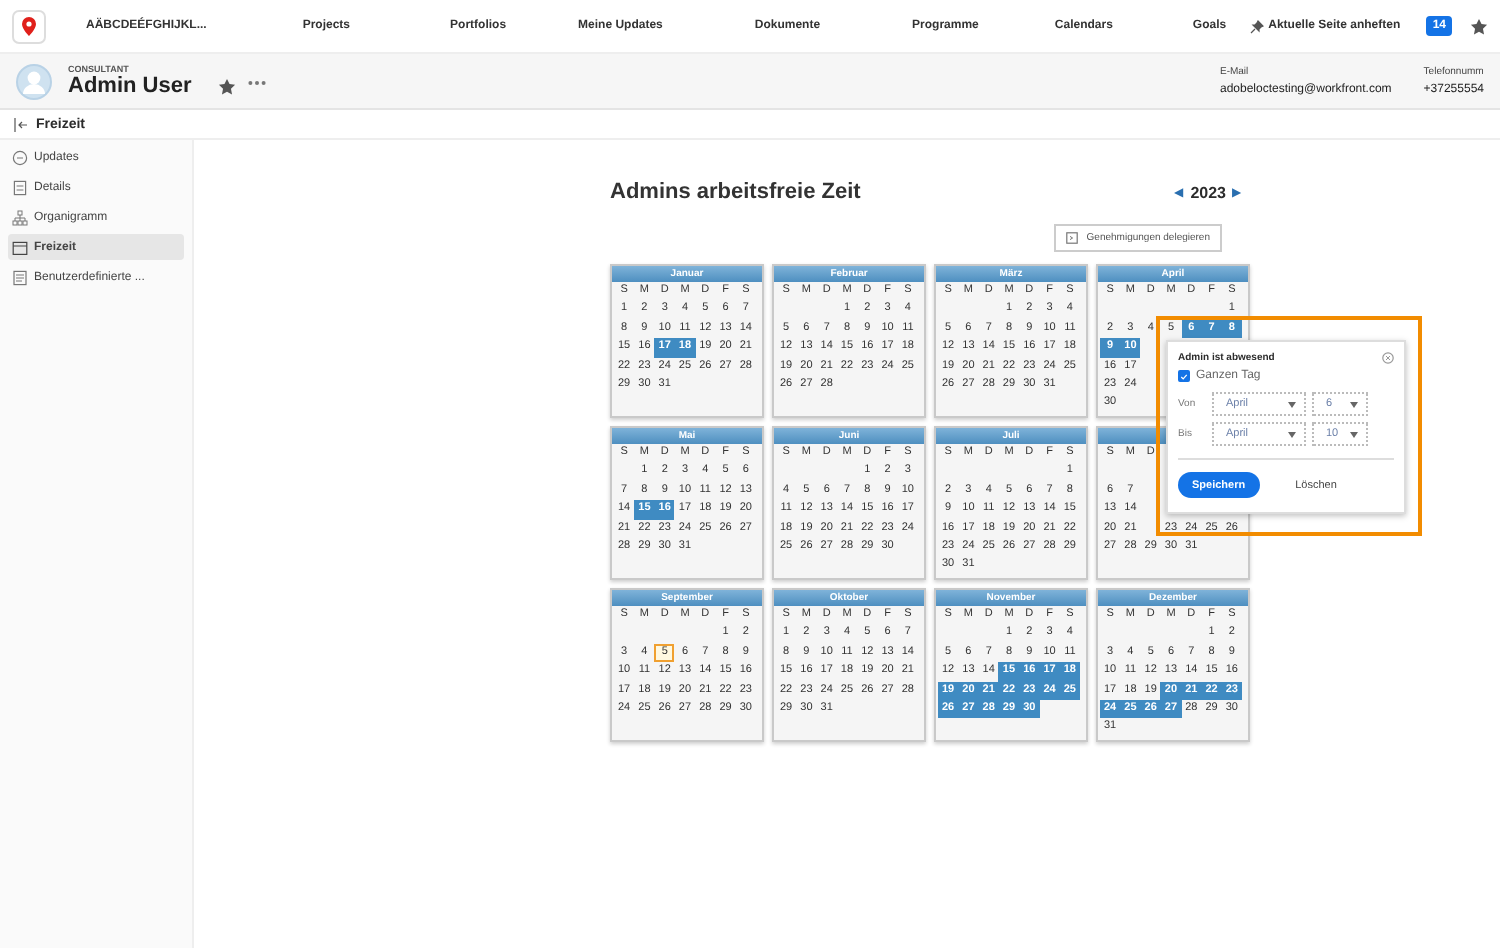 The height and width of the screenshot is (948, 1500). Describe the element at coordinates (1072, 238) in the screenshot. I see `delegate-icon` at that location.